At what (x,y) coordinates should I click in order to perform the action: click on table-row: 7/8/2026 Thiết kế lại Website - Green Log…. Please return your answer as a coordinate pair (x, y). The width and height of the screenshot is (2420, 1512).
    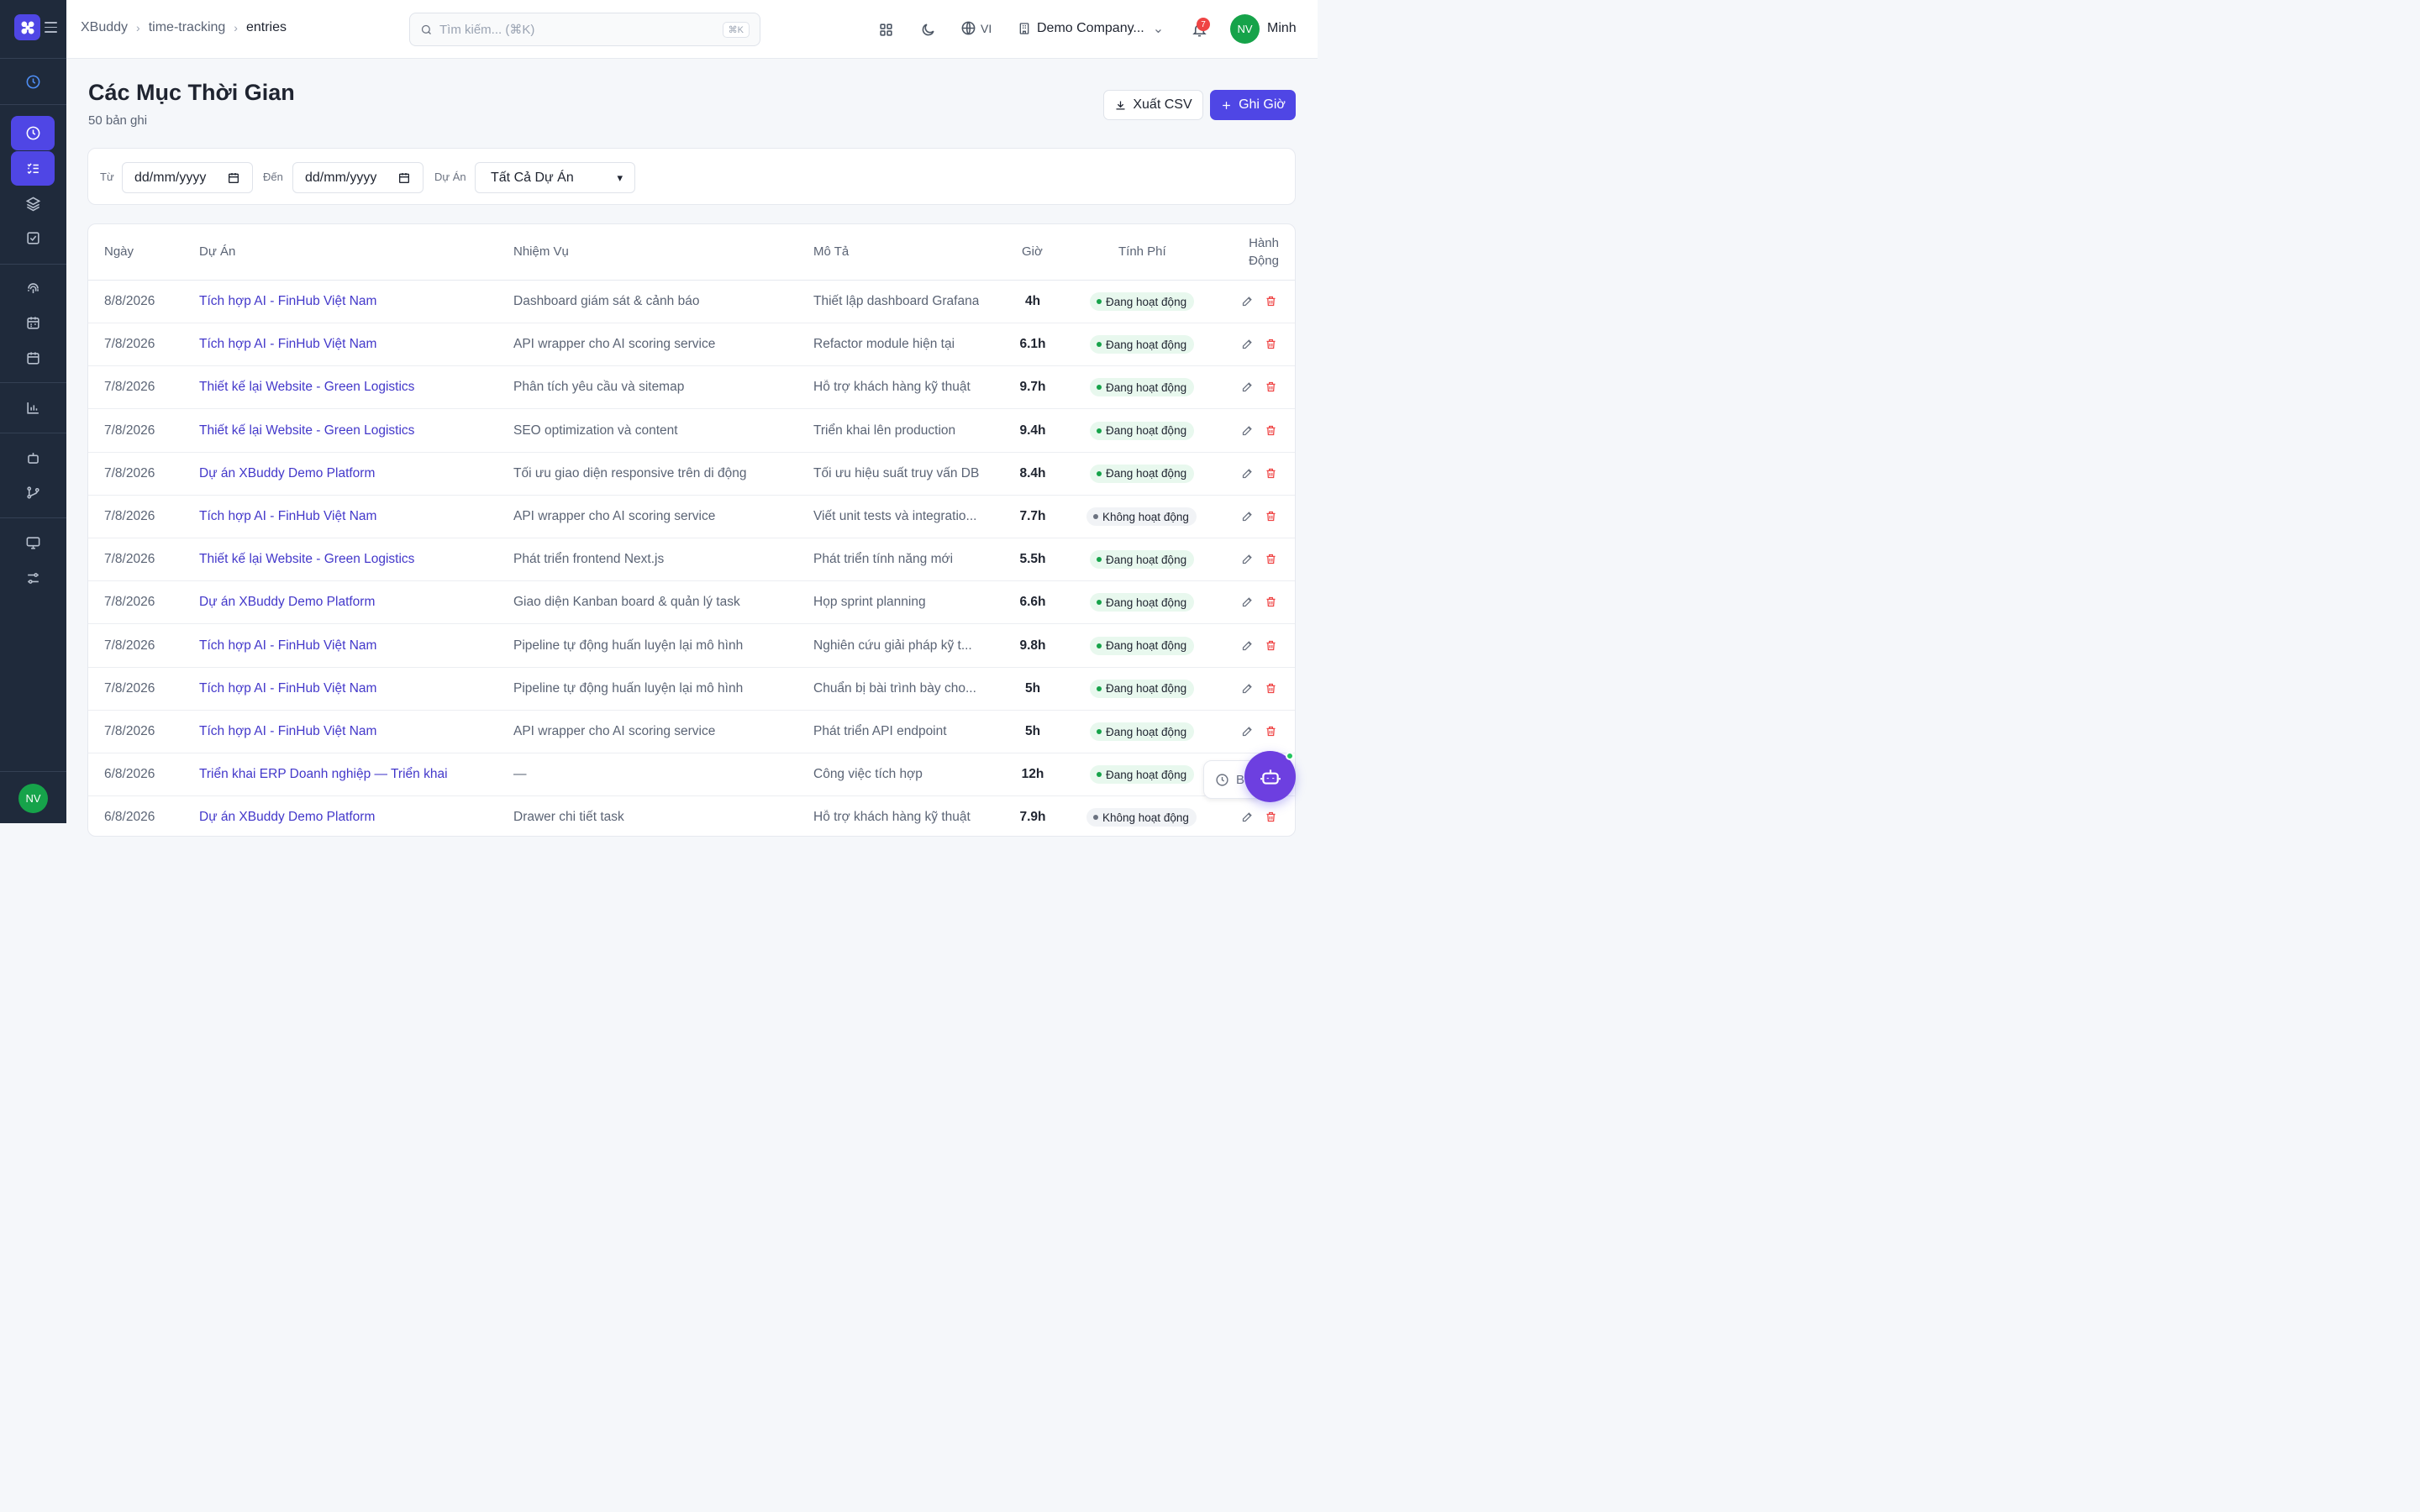
    Looking at the image, I should click on (691, 431).